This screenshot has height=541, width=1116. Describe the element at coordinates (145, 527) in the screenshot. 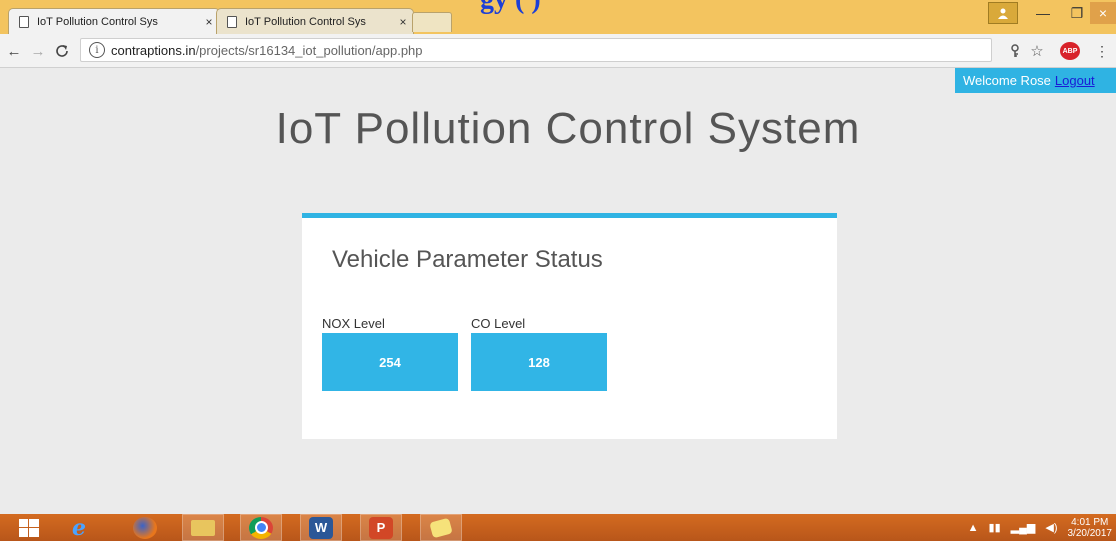

I see `firefox-icon` at that location.